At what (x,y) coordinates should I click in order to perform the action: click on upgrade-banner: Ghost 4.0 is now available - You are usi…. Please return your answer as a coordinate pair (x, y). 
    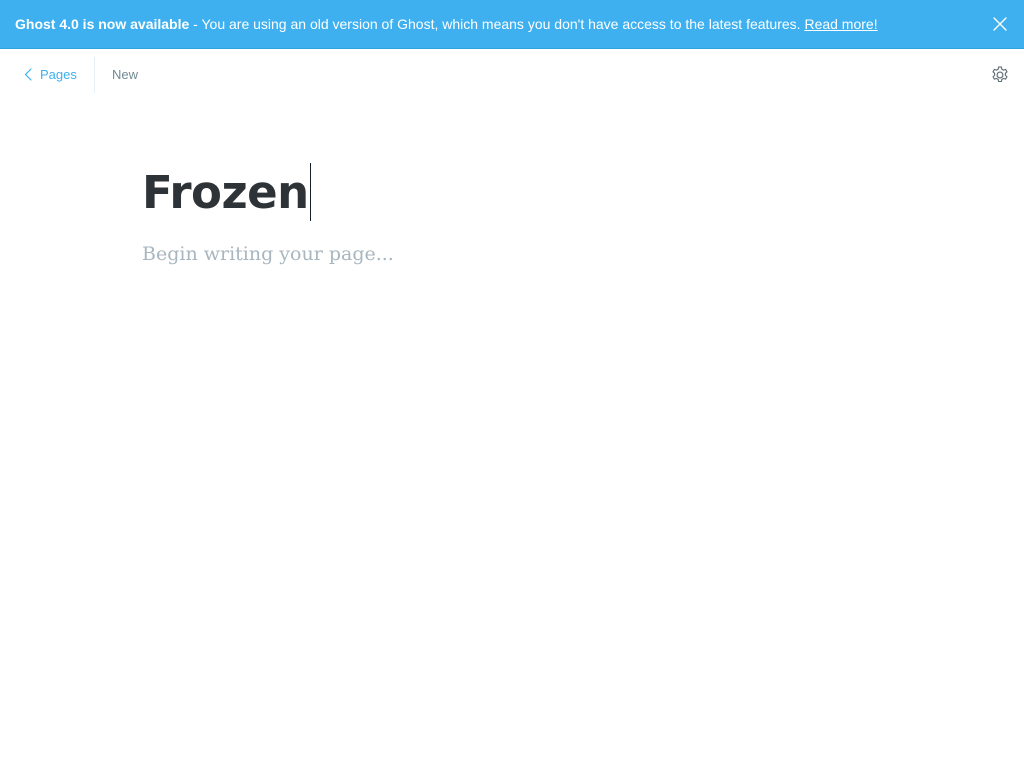
    Looking at the image, I should click on (512, 24).